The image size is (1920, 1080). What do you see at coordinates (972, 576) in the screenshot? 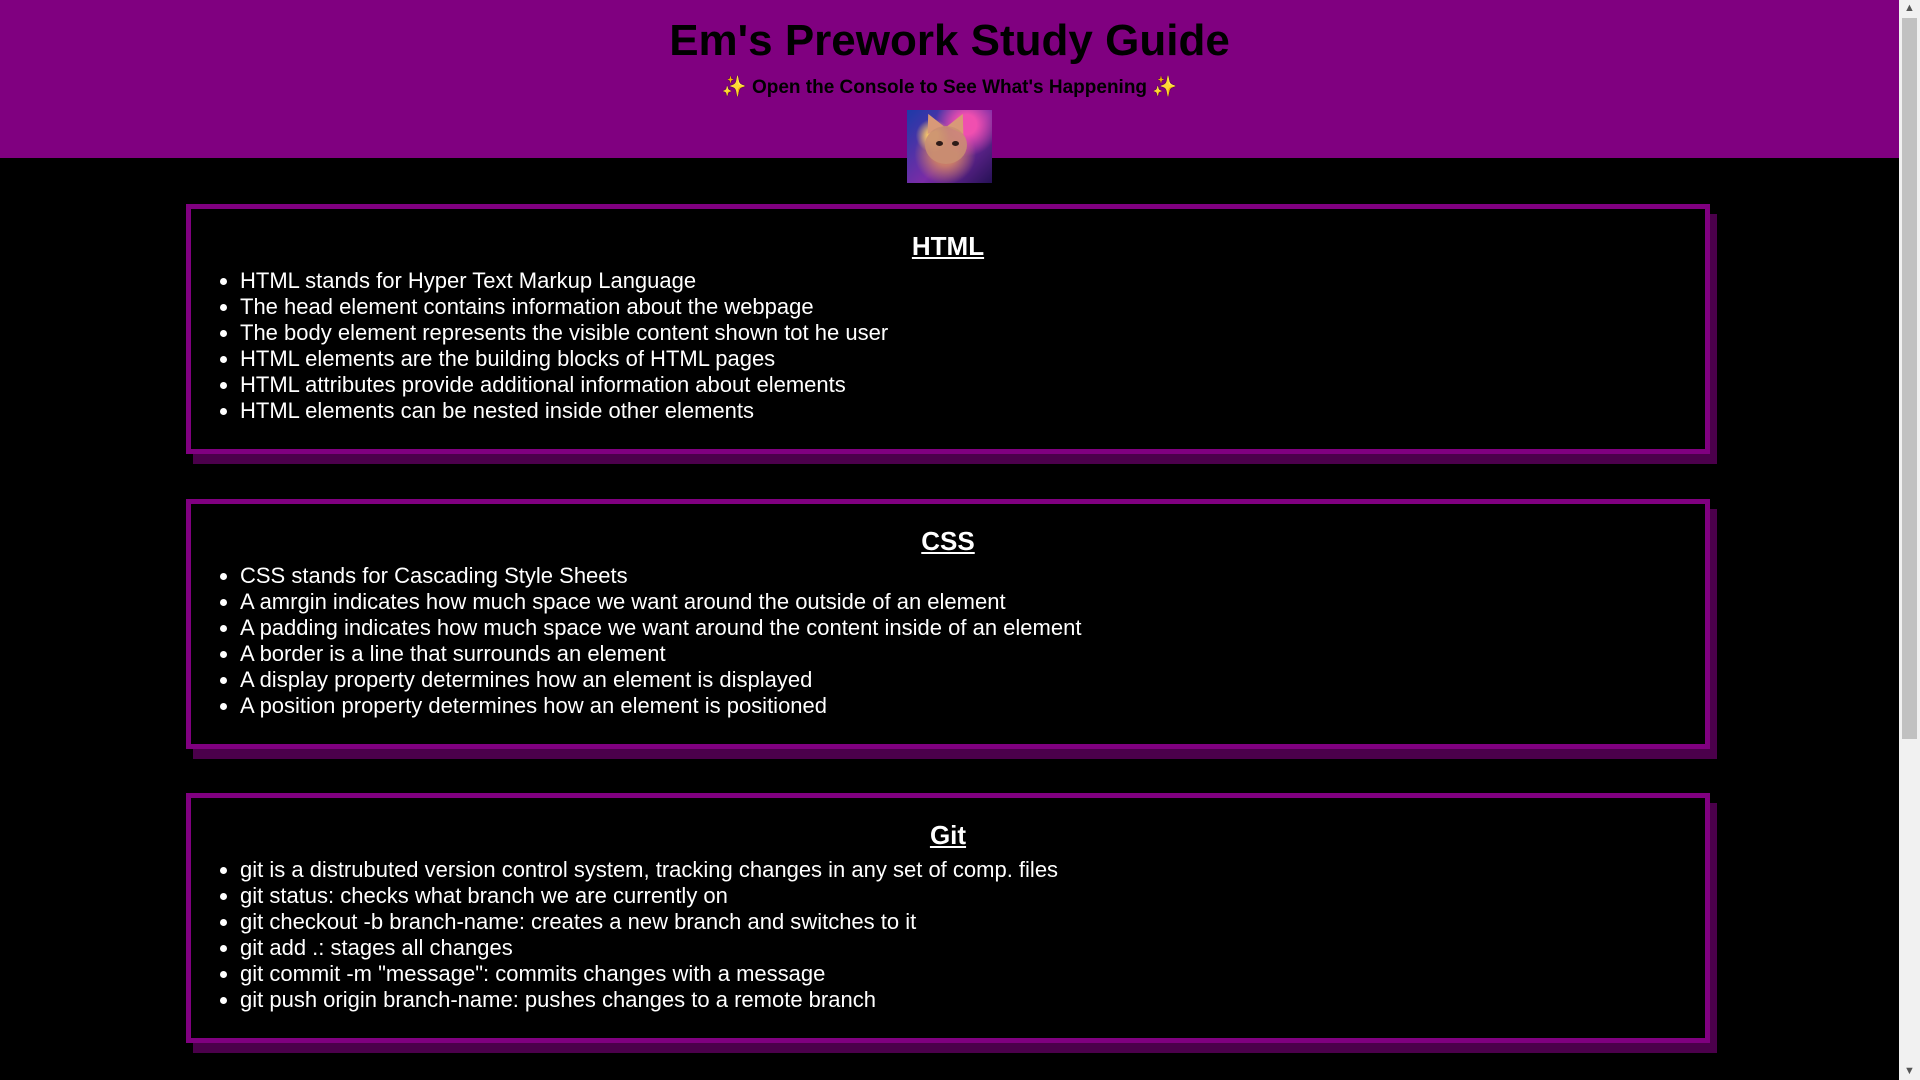
I see `list-item: CSS stands for Cascading Style Sheets` at bounding box center [972, 576].